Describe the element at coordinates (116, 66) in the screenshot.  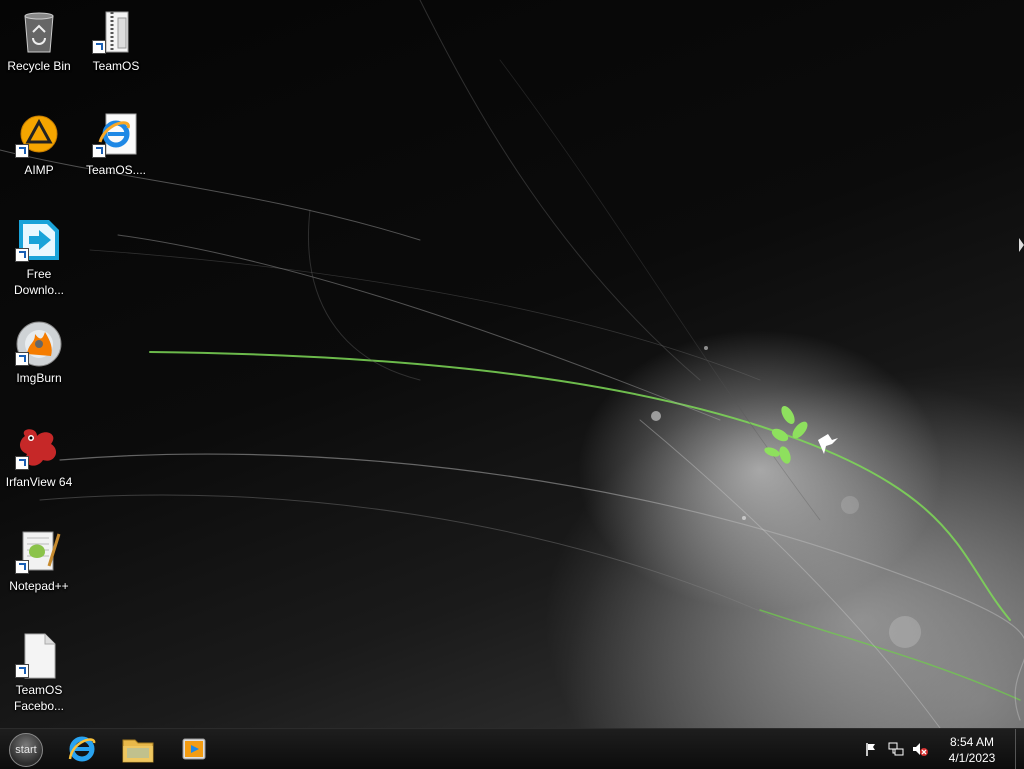
I see `desktop-icon-label: TeamOS` at that location.